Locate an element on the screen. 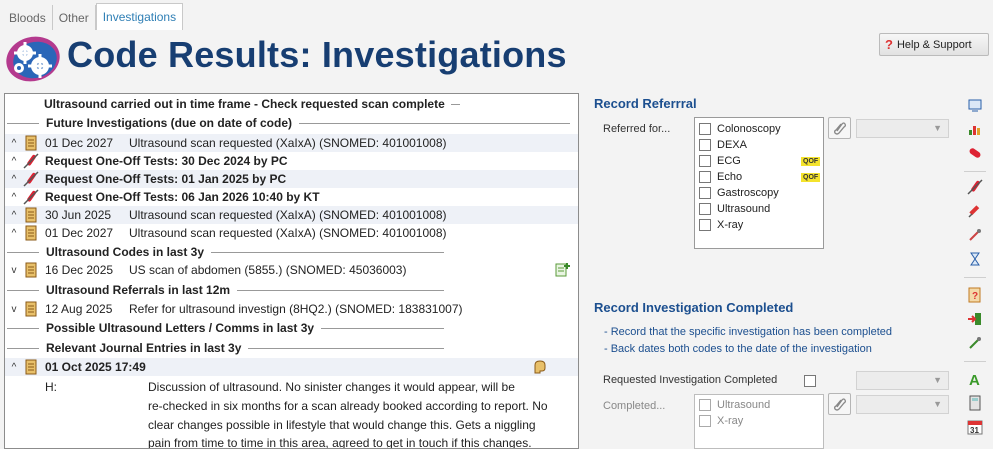  edit-referral-button is located at coordinates (839, 128).